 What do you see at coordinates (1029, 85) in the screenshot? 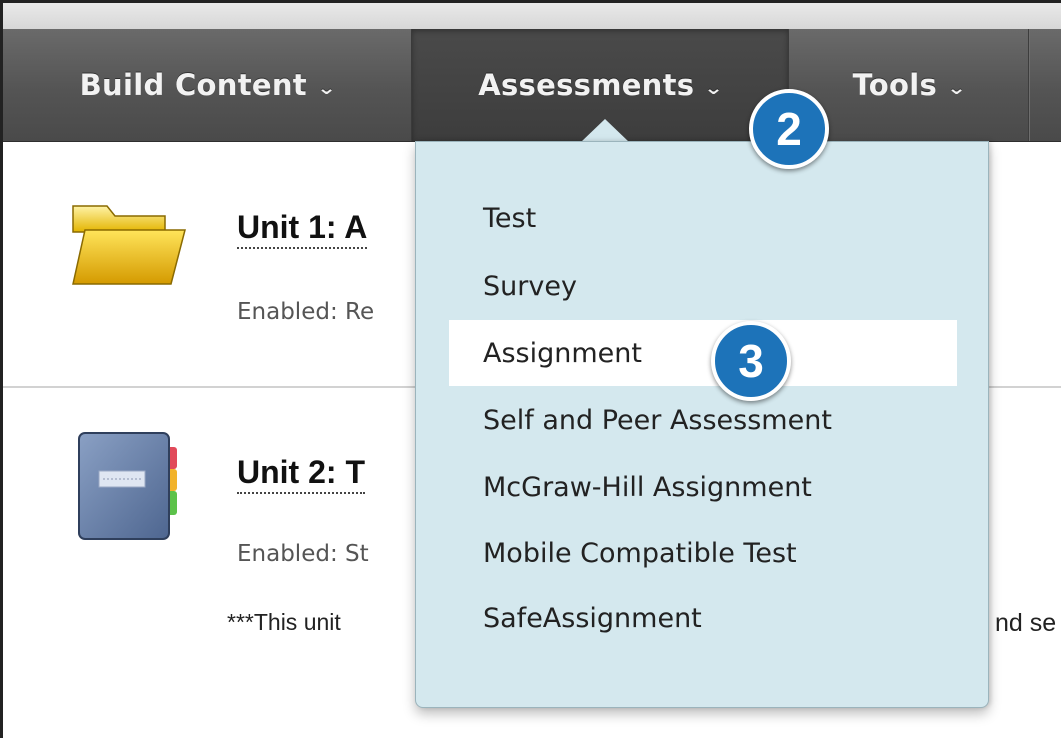
I see `toolbar-divider` at bounding box center [1029, 85].